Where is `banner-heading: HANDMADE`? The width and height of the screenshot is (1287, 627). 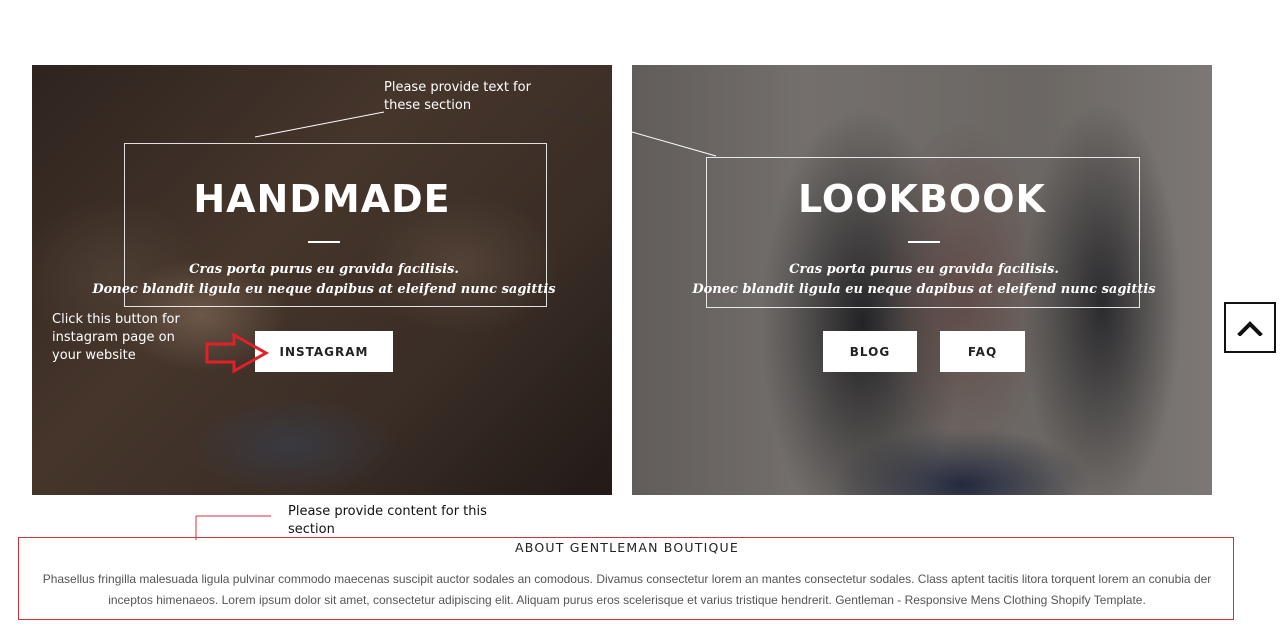 banner-heading: HANDMADE is located at coordinates (322, 199).